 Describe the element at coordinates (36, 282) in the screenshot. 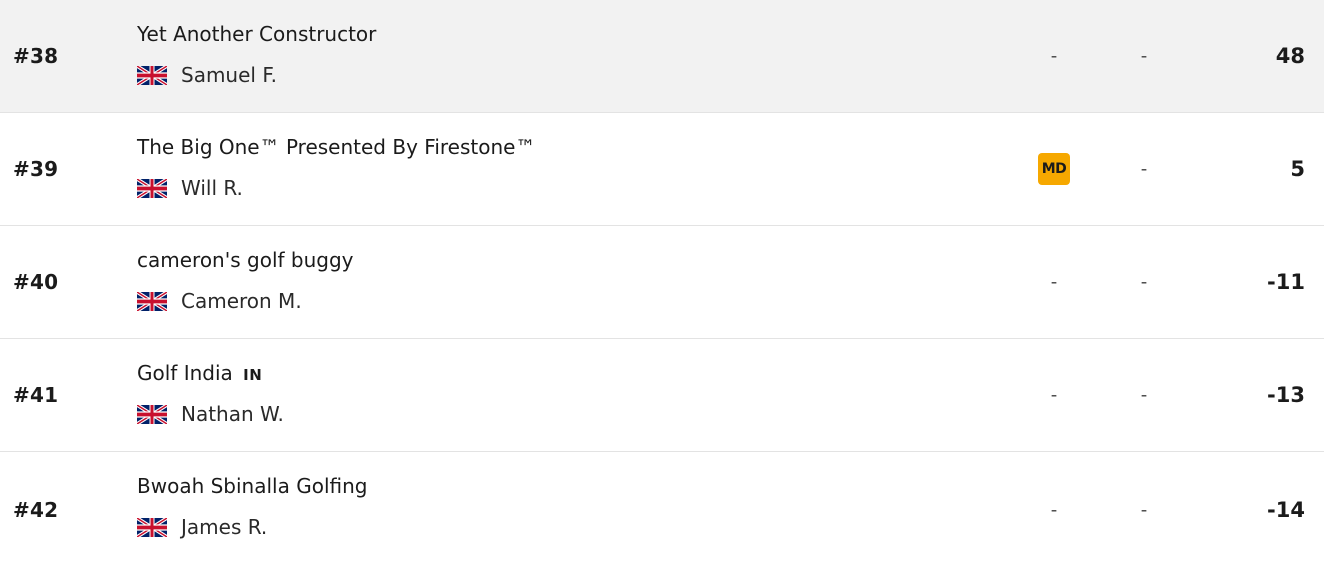

I see `rank: #40` at that location.